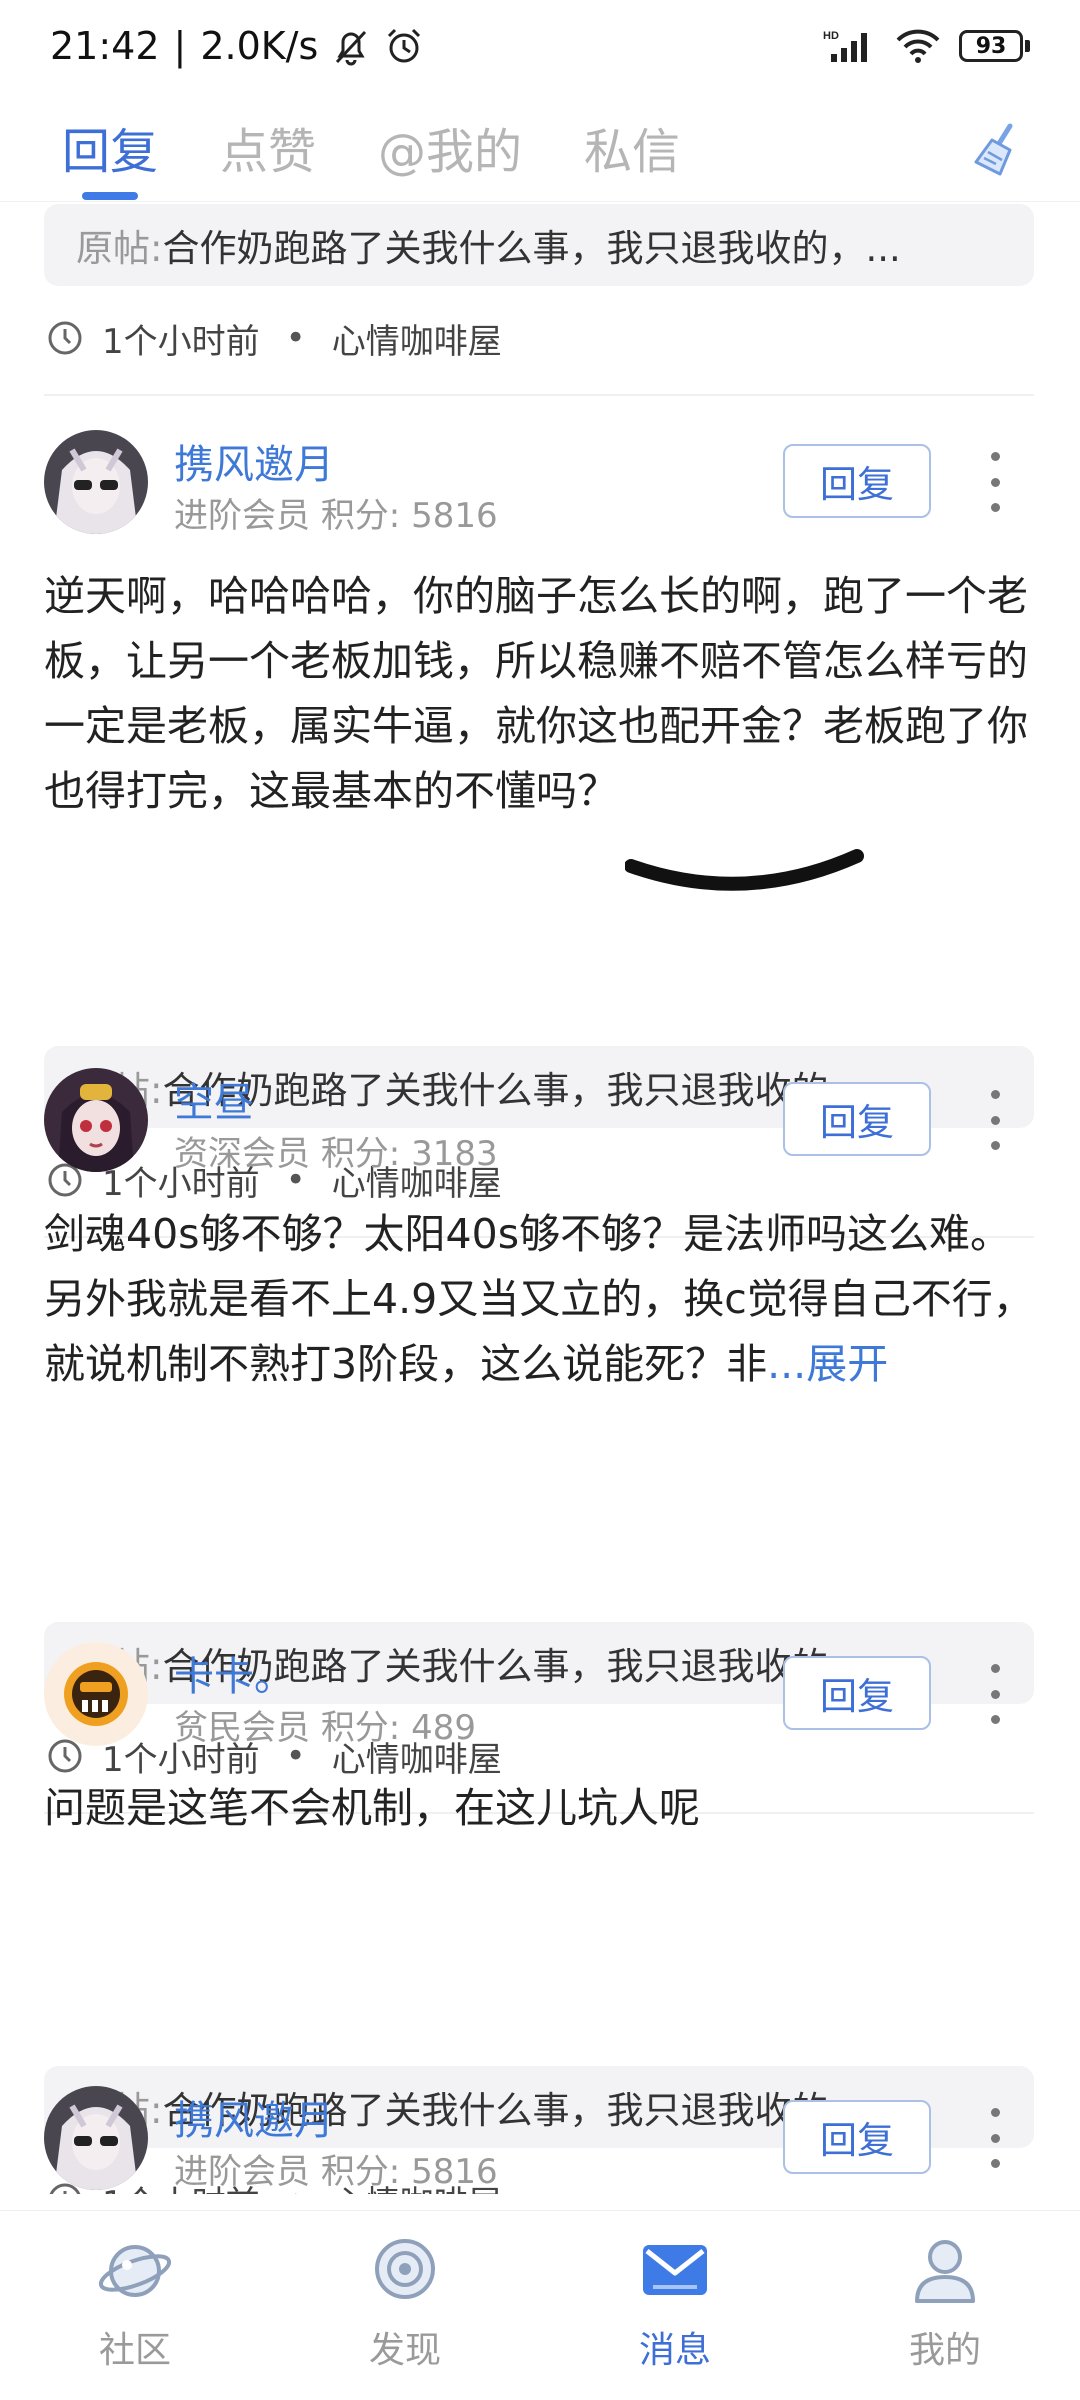  What do you see at coordinates (831, 36) in the screenshot?
I see `network-type: HD` at bounding box center [831, 36].